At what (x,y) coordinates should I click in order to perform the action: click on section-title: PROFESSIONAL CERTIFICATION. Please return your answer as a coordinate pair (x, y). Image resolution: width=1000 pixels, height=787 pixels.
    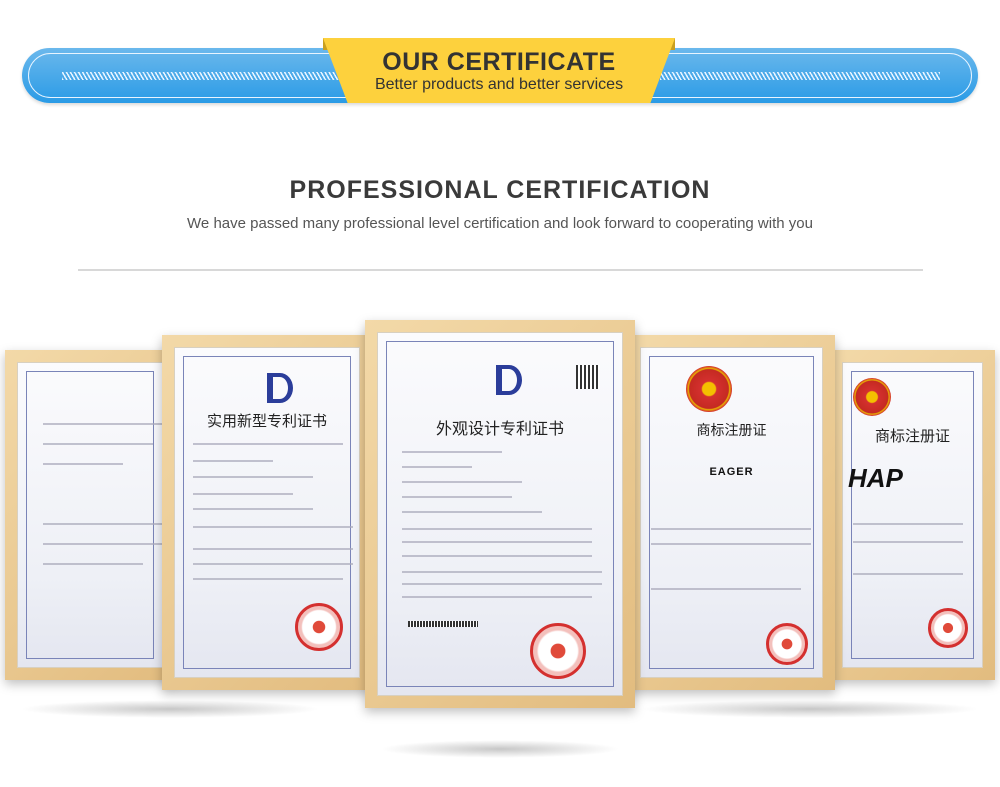
    Looking at the image, I should click on (500, 190).